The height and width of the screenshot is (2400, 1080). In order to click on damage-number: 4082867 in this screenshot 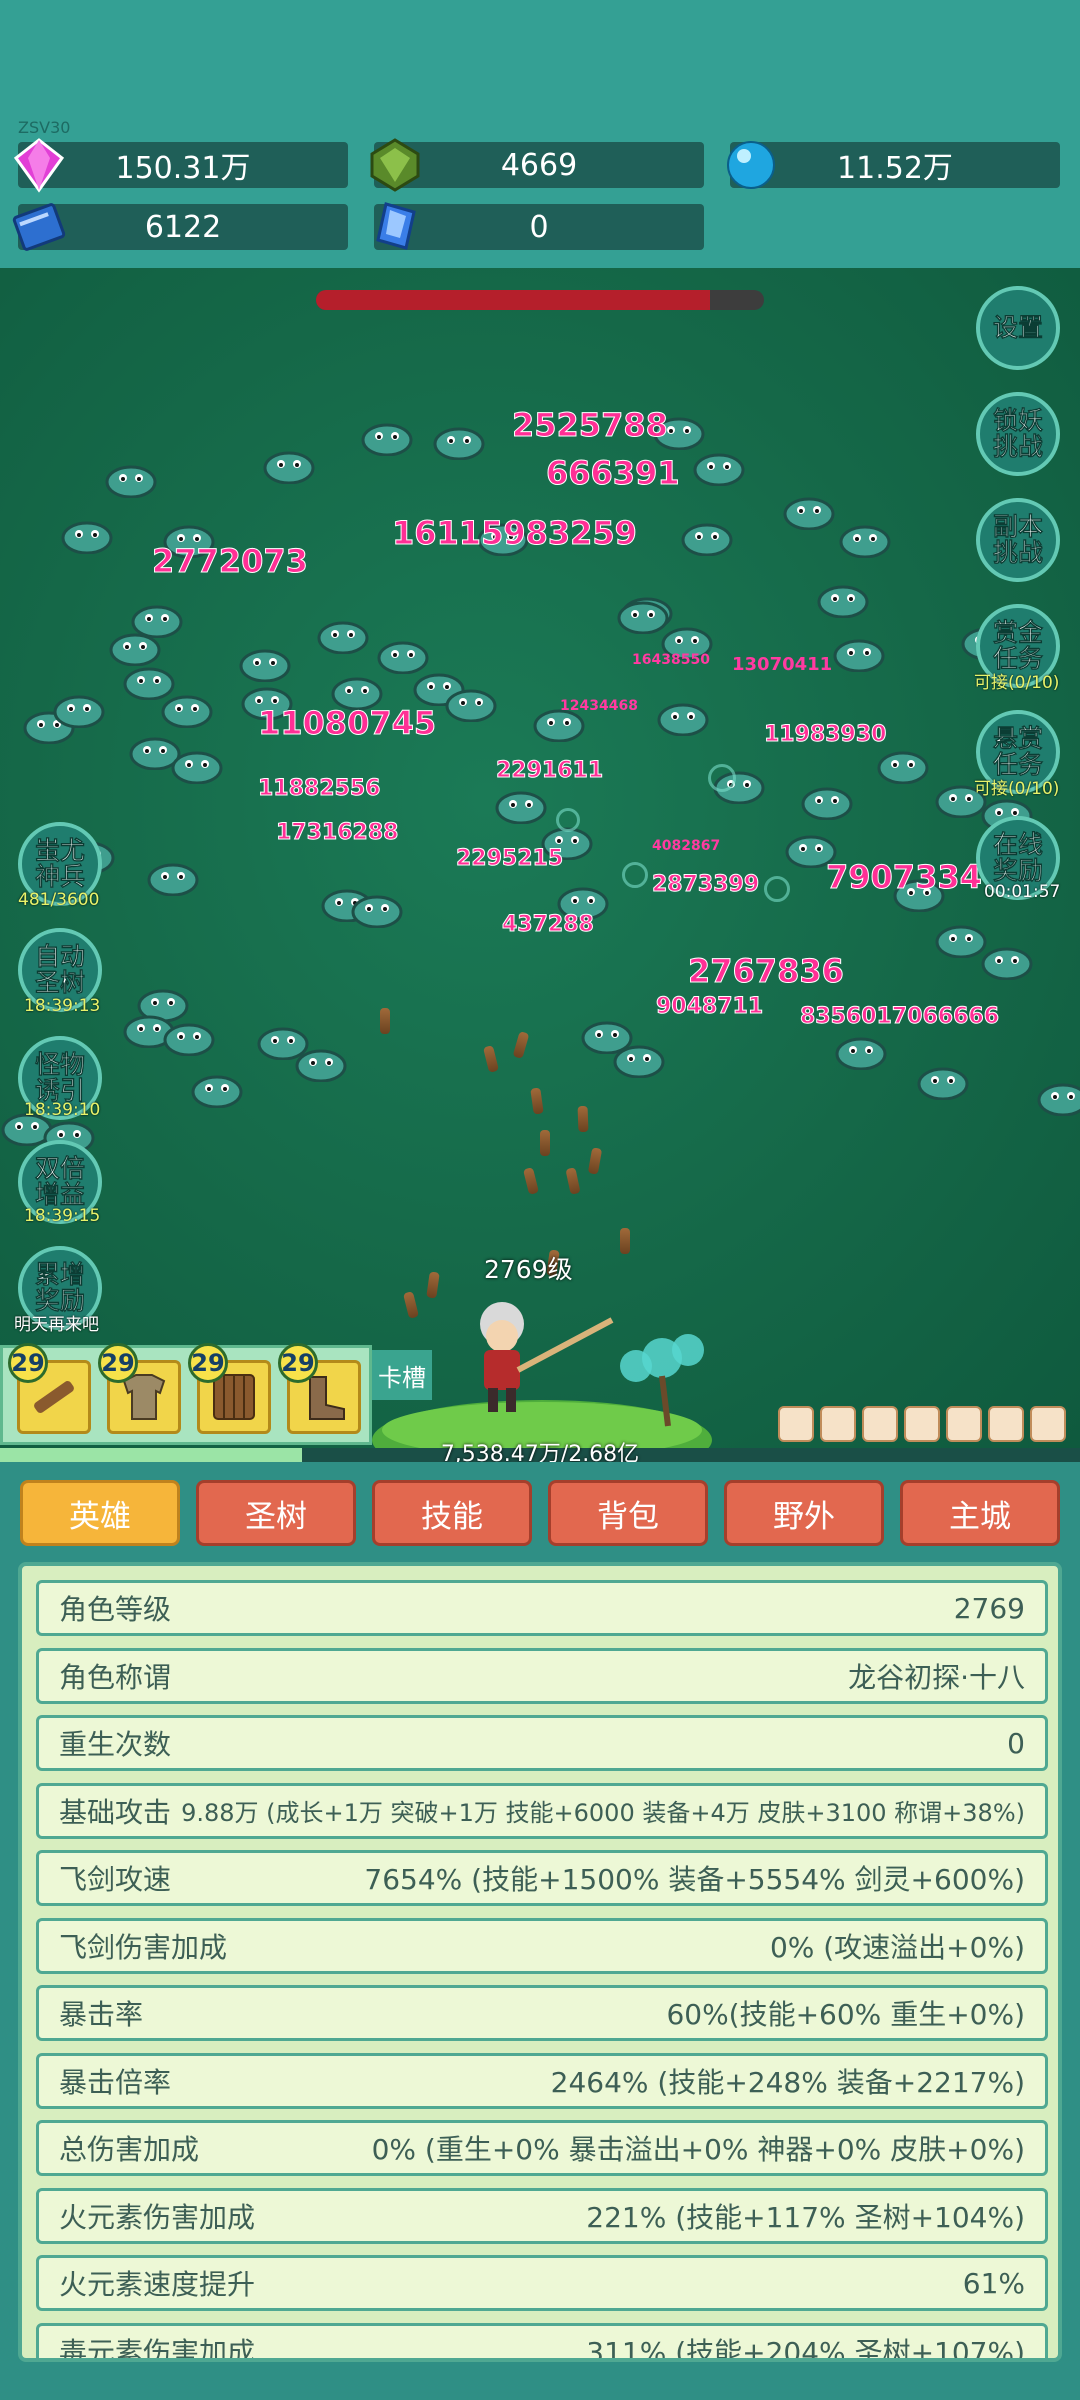, I will do `click(686, 846)`.